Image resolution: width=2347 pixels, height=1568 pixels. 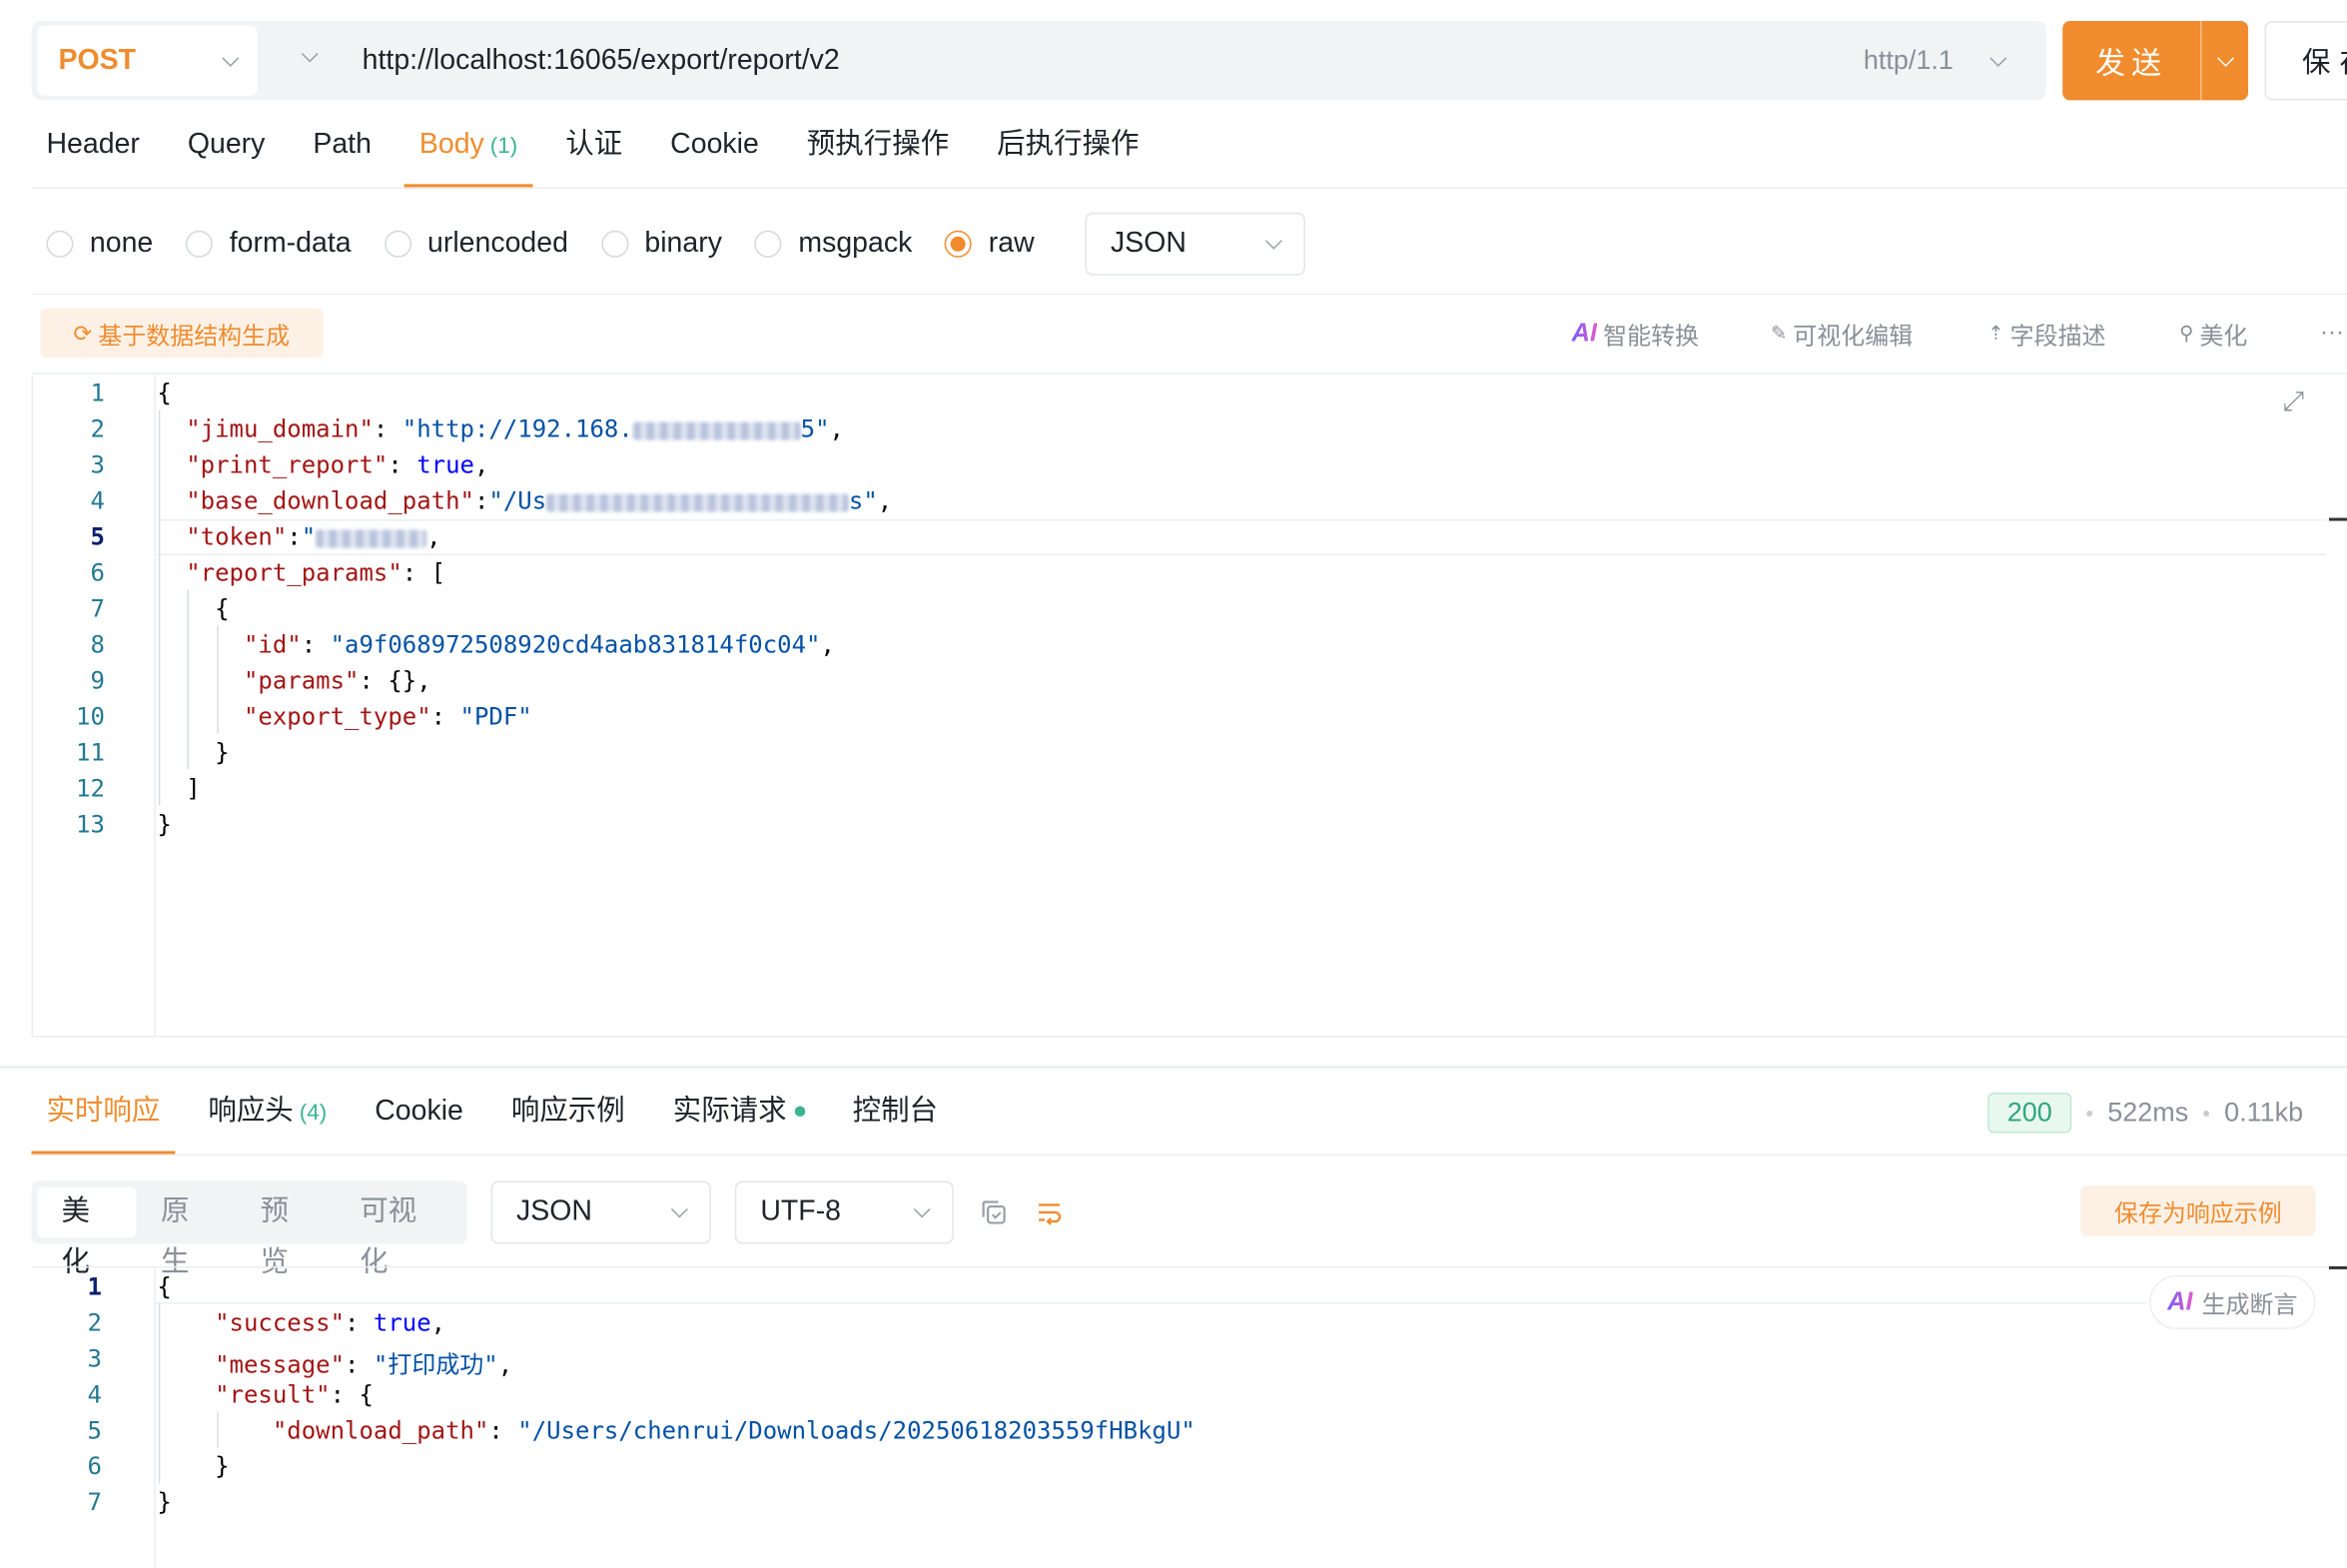 I want to click on code-line: "report_params": [, so click(x=316, y=572).